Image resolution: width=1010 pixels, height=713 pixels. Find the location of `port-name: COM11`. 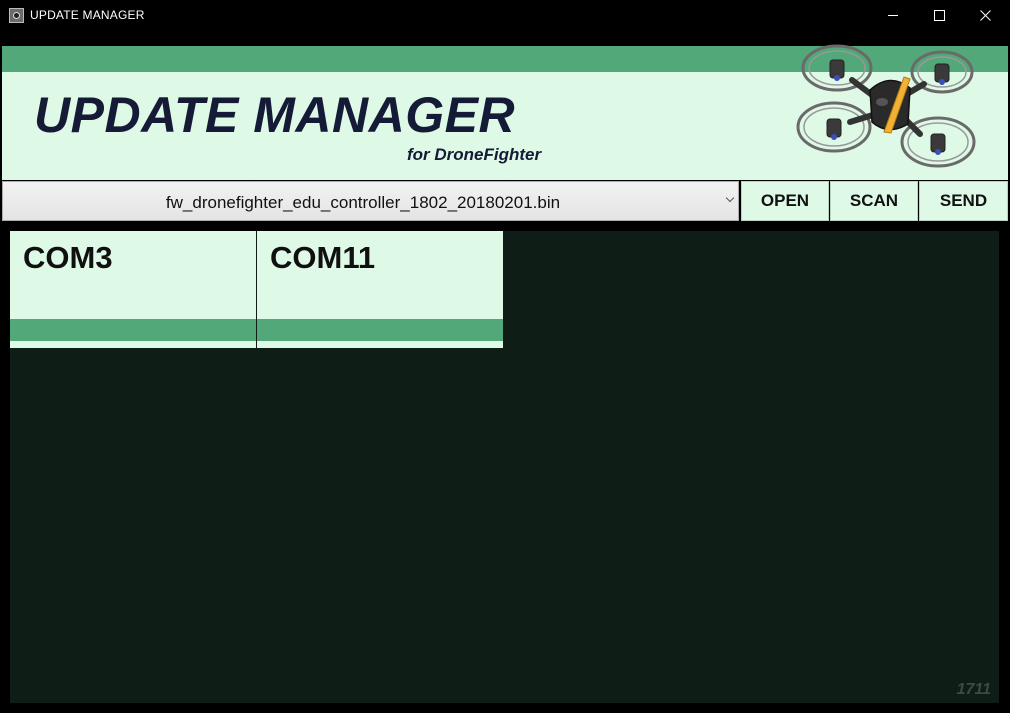

port-name: COM11 is located at coordinates (323, 257).